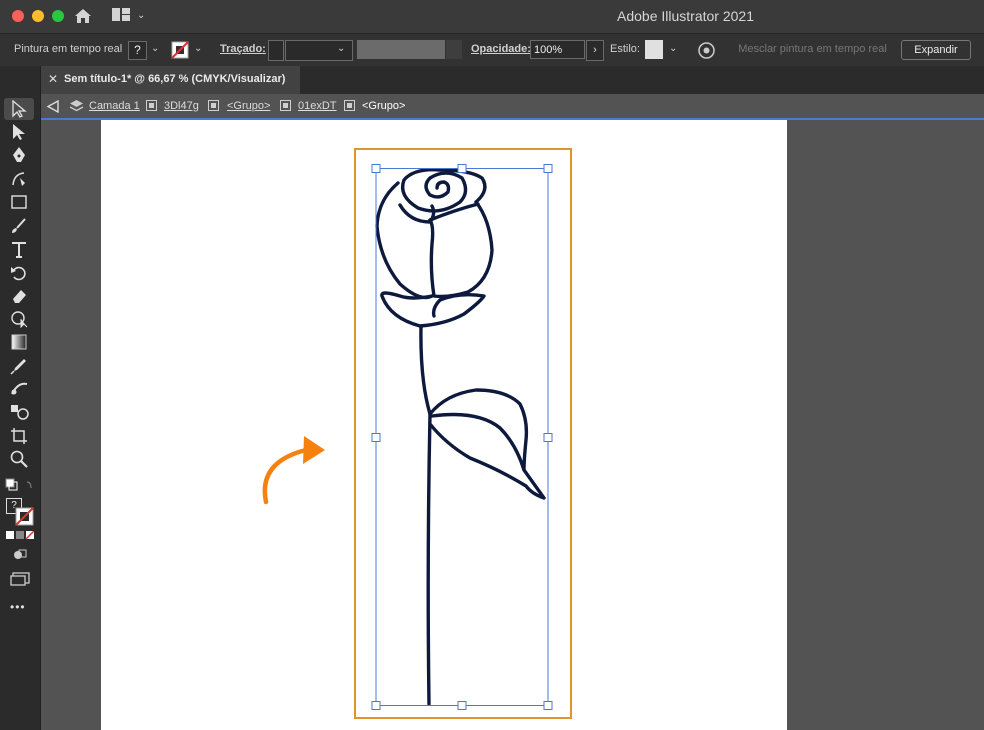  Describe the element at coordinates (20, 555) in the screenshot. I see `draw-mode-icon` at that location.